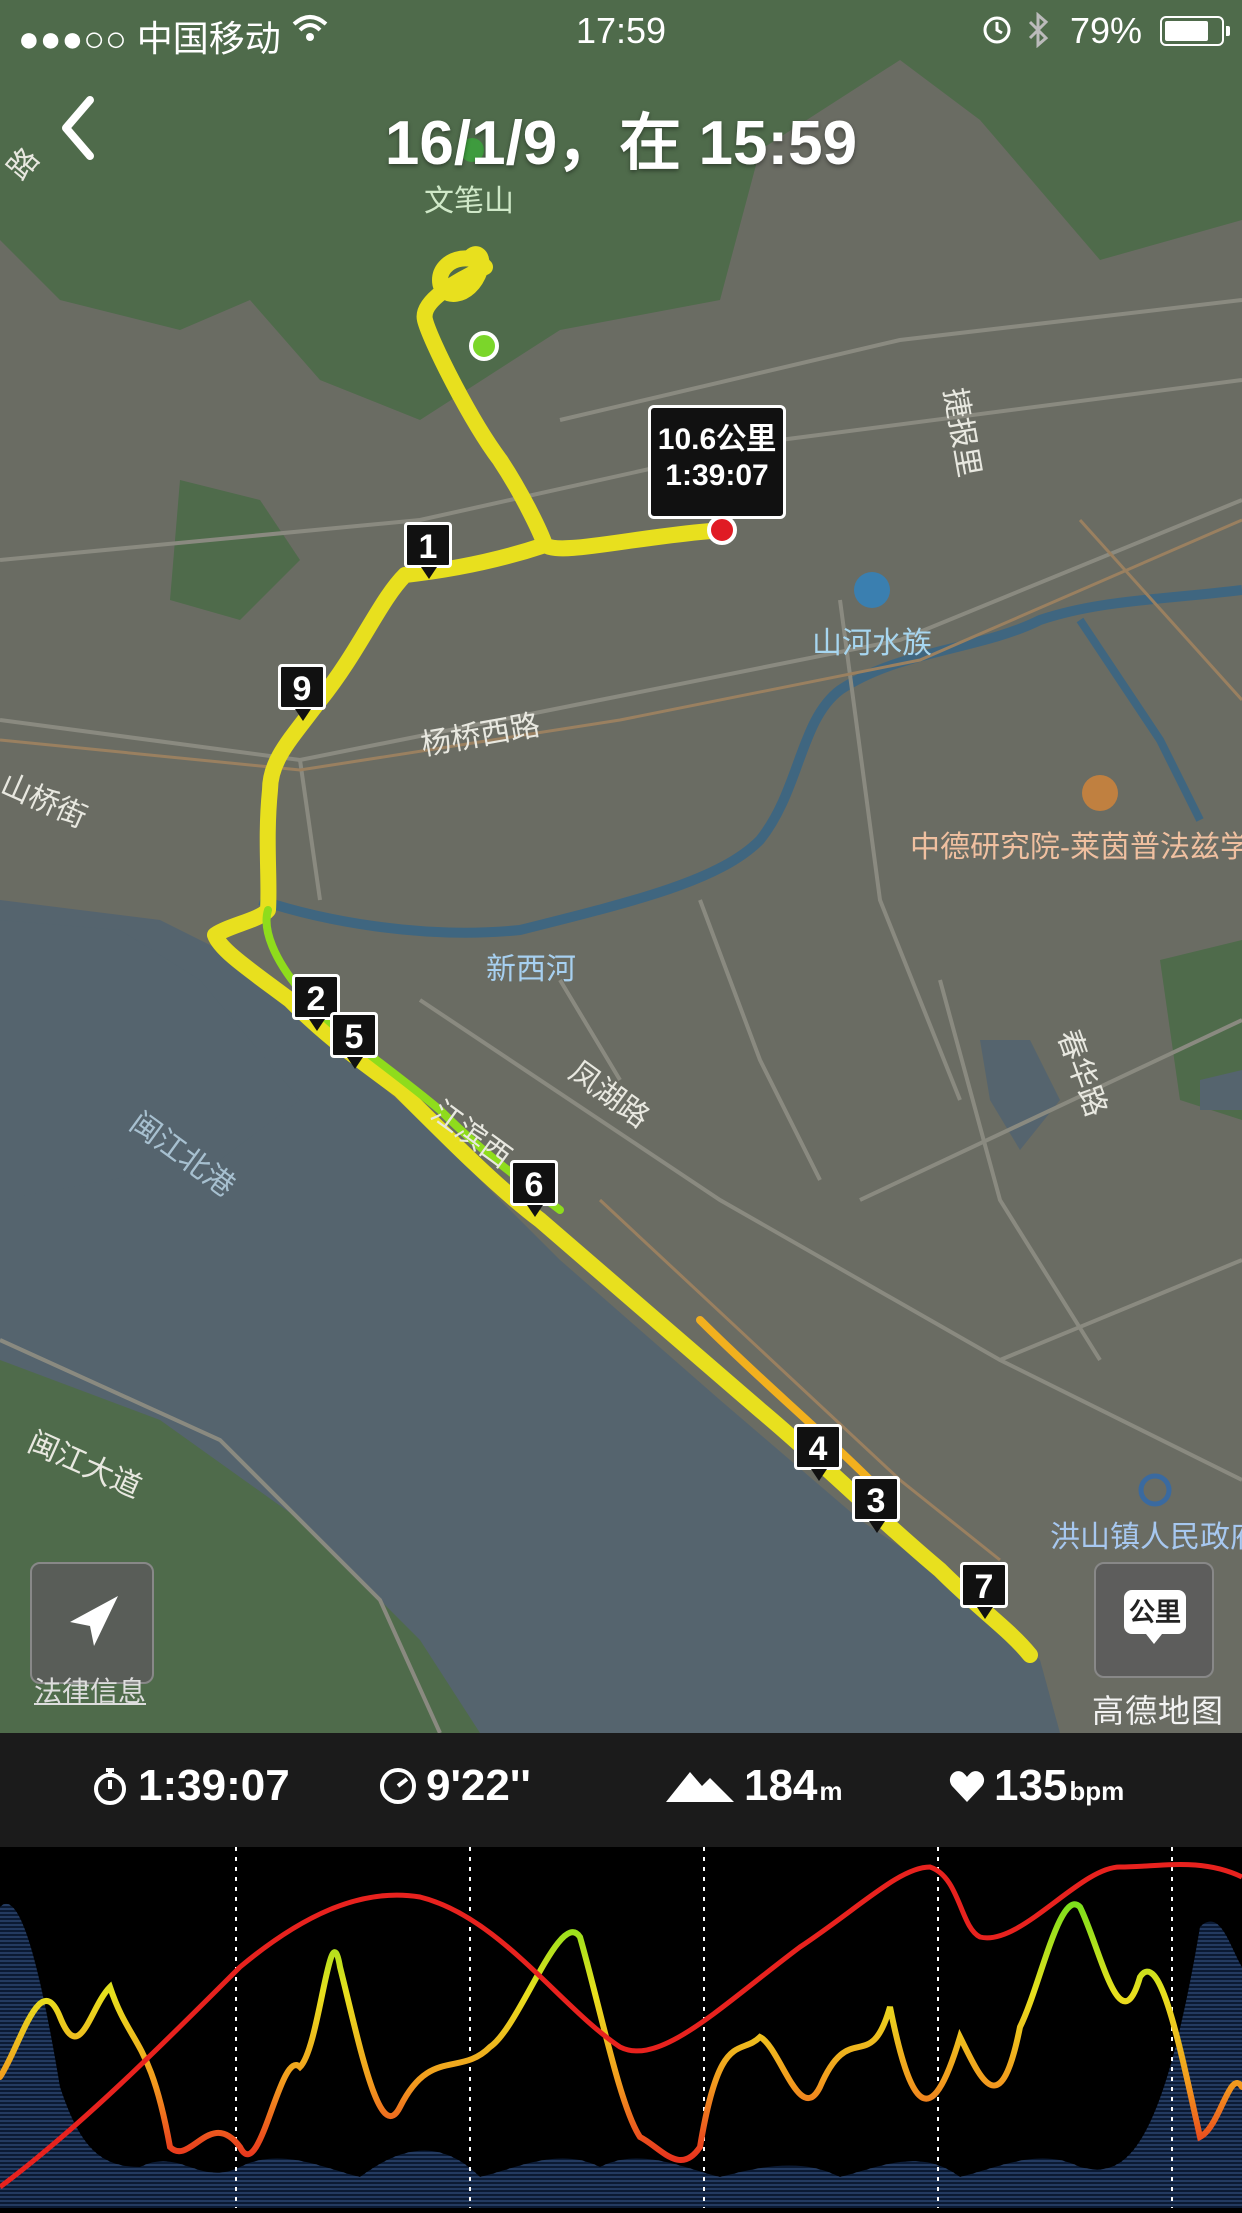  What do you see at coordinates (1097, 1791) in the screenshot?
I see `heart-rate-unit: bpm` at bounding box center [1097, 1791].